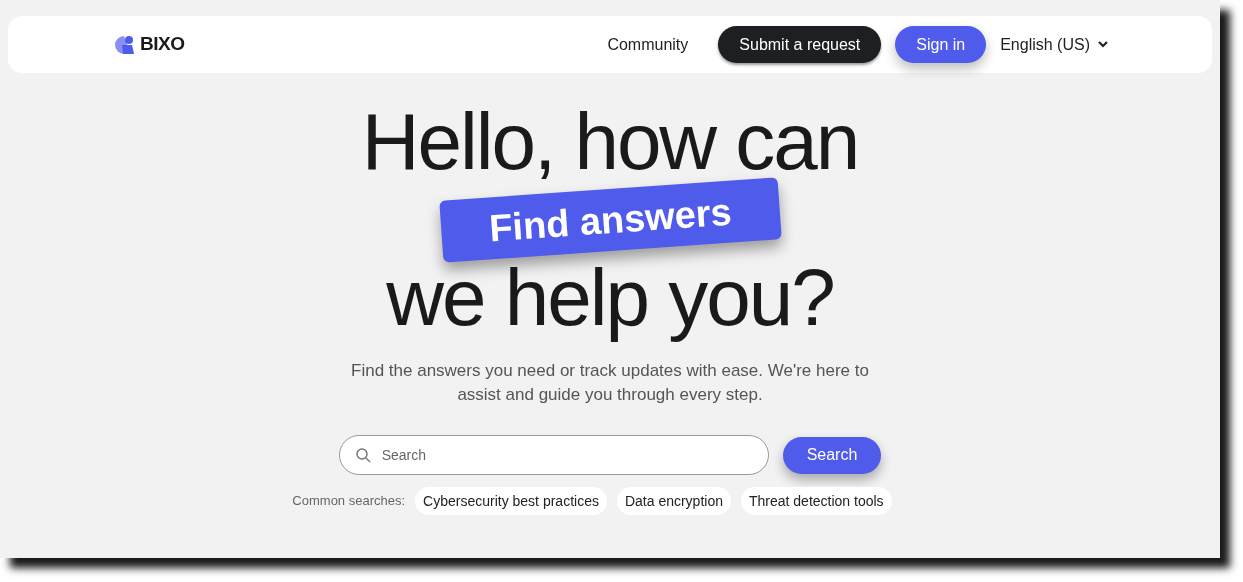 The image size is (1243, 582). Describe the element at coordinates (511, 501) in the screenshot. I see `search-suggestion-chip: Cybersecurity best practices` at that location.